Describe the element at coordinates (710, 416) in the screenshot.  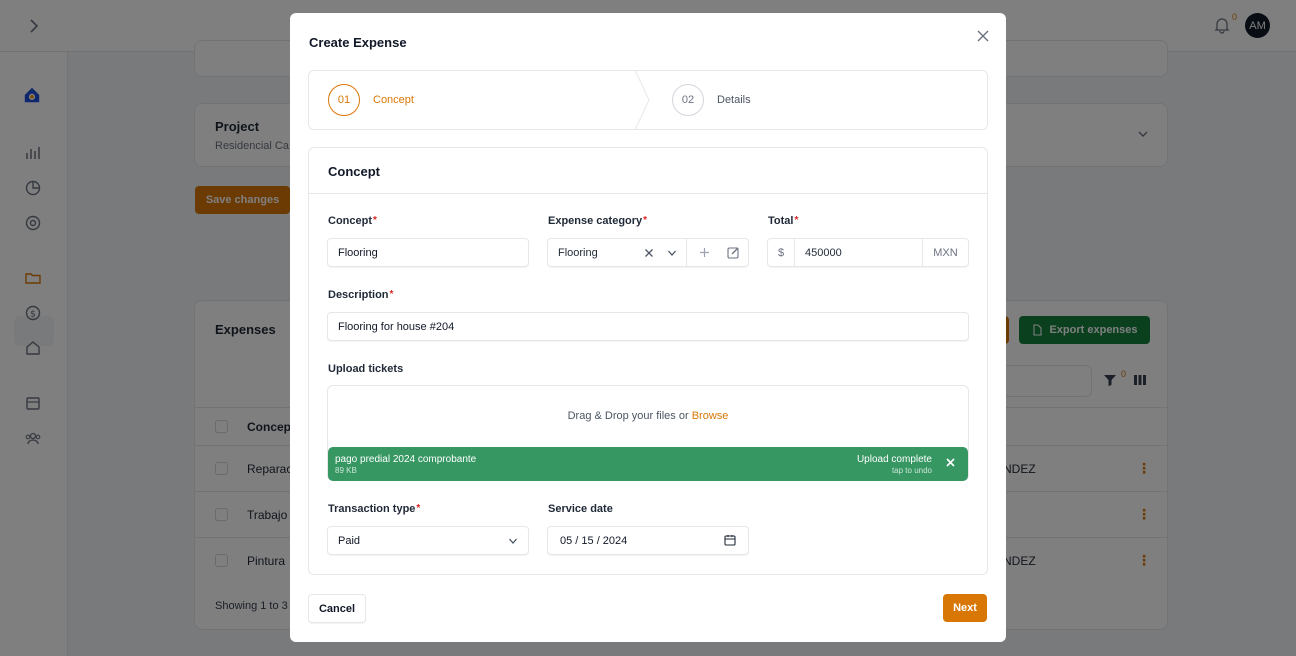
I see `browse-link: Browse` at that location.